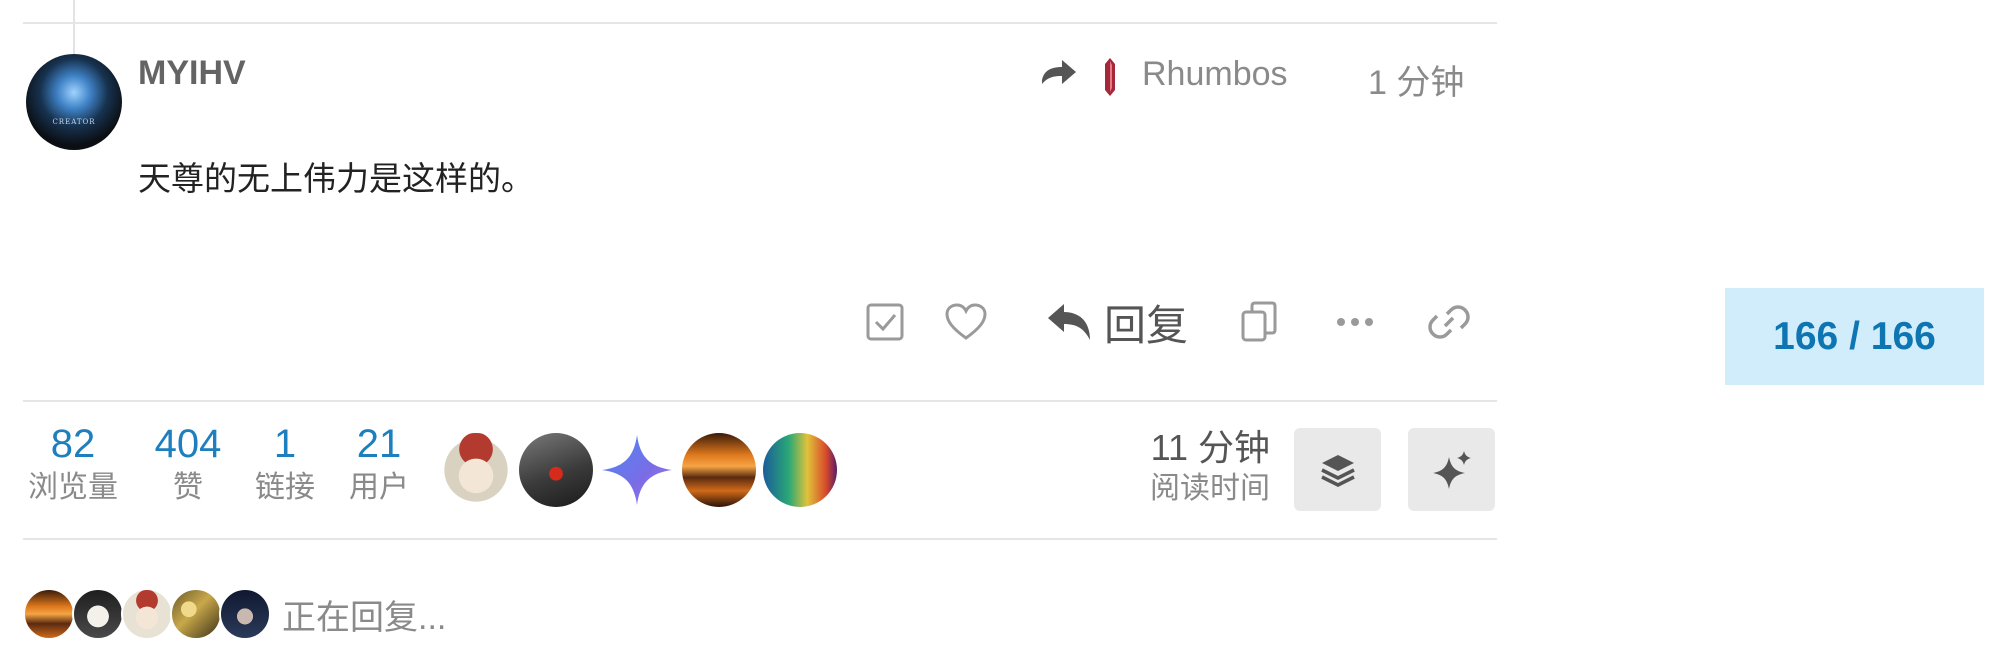 The height and width of the screenshot is (656, 2000). I want to click on reply-to-arrow-icon, so click(1059, 72).